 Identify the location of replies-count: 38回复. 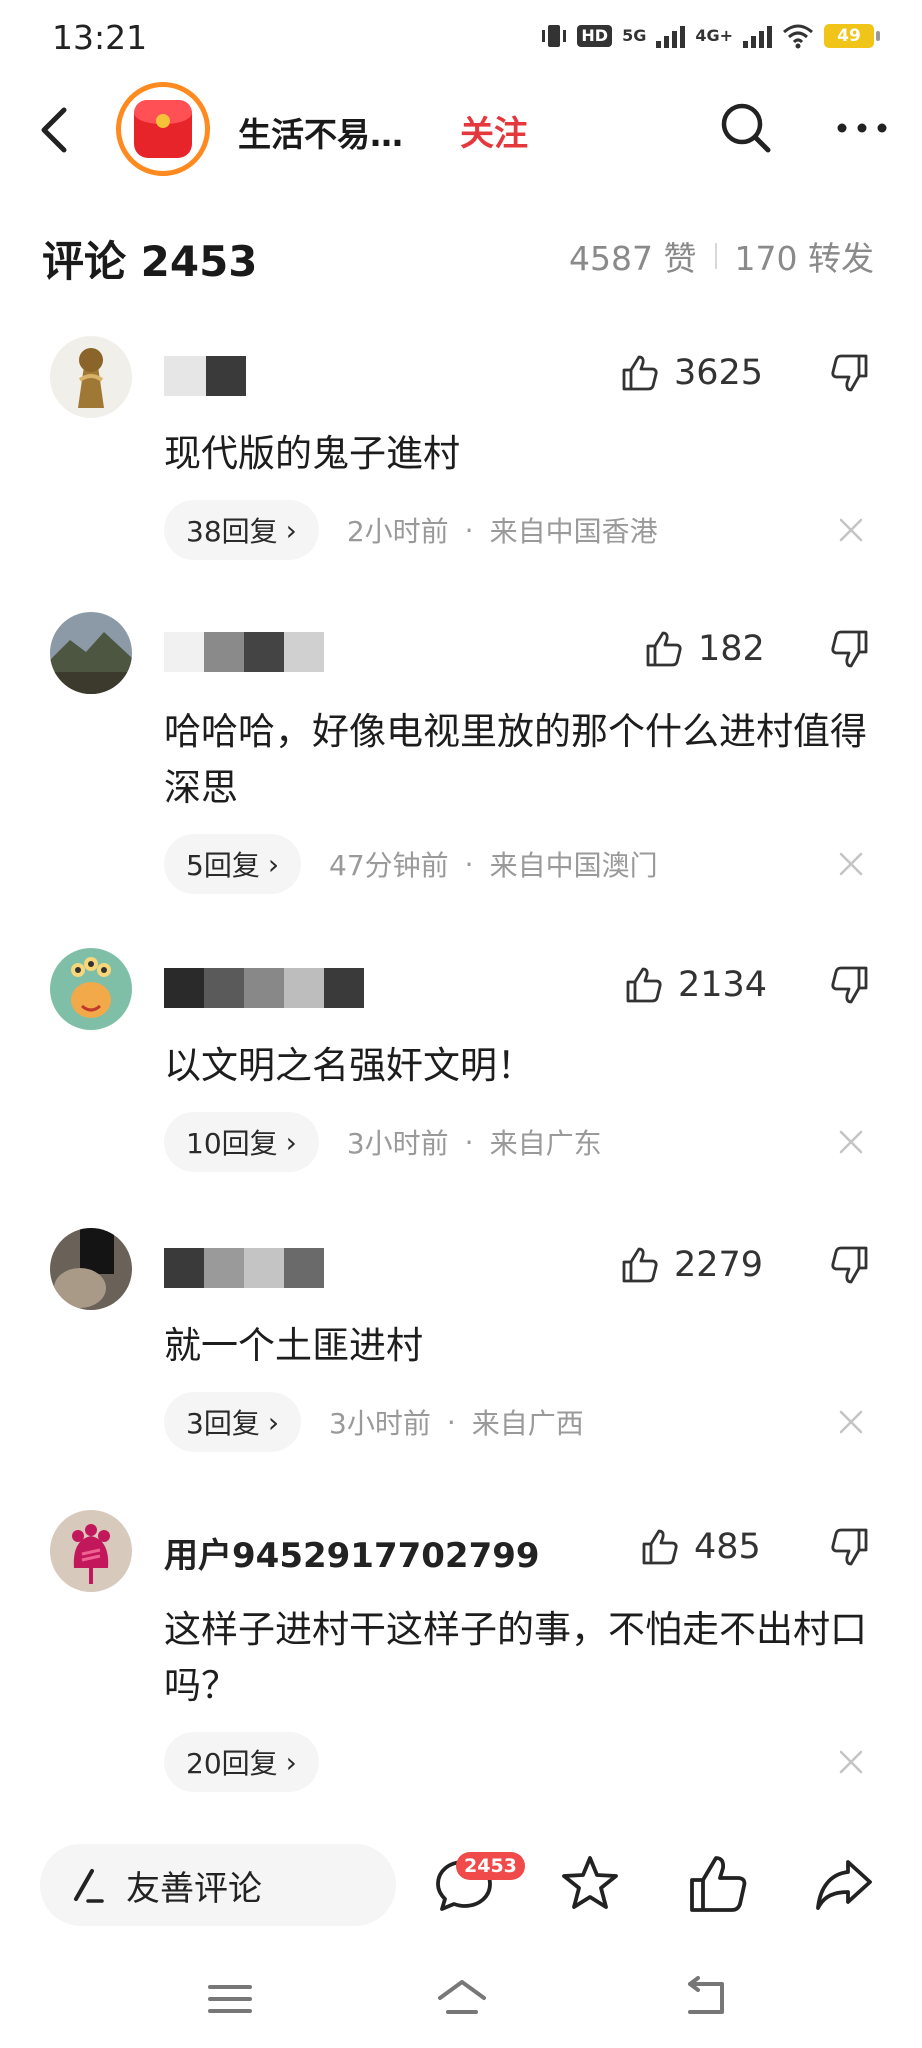
(232, 531).